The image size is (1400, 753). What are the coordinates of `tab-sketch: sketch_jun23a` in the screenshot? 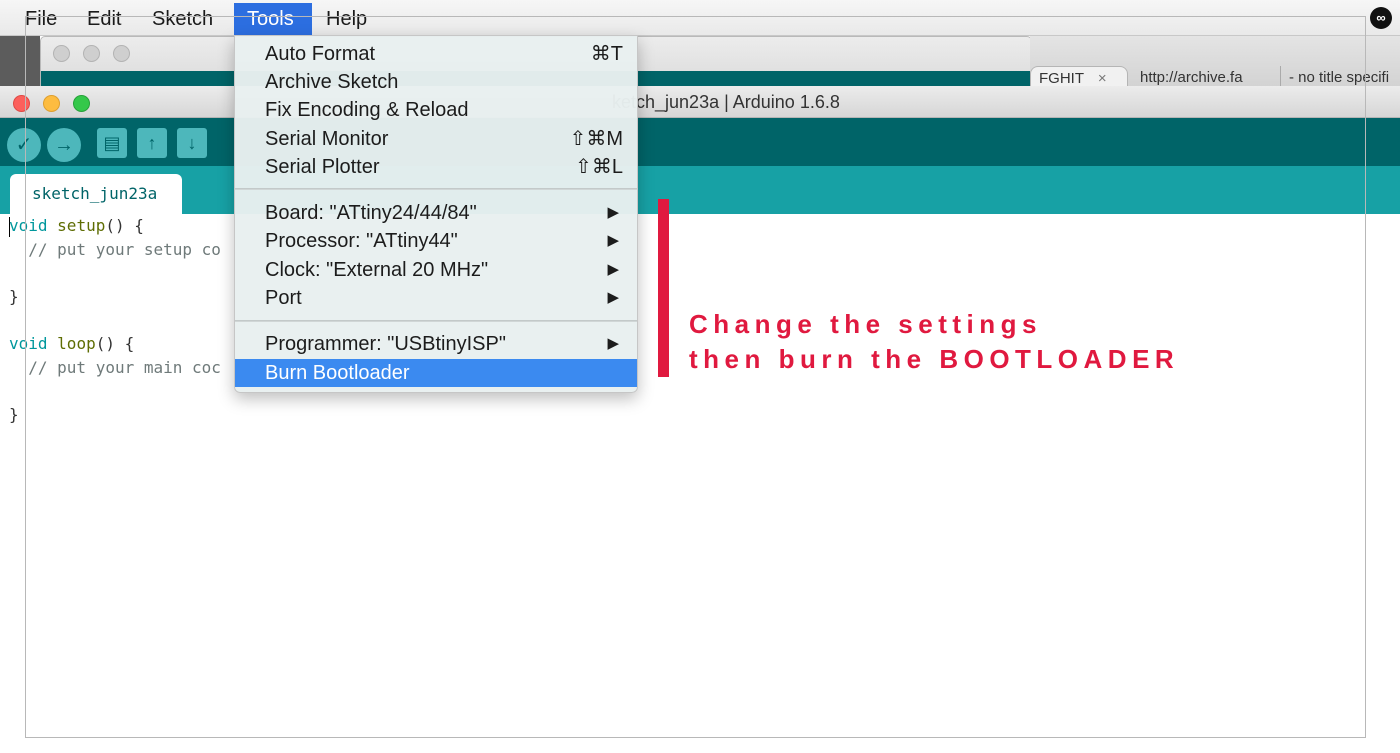 It's located at (96, 194).